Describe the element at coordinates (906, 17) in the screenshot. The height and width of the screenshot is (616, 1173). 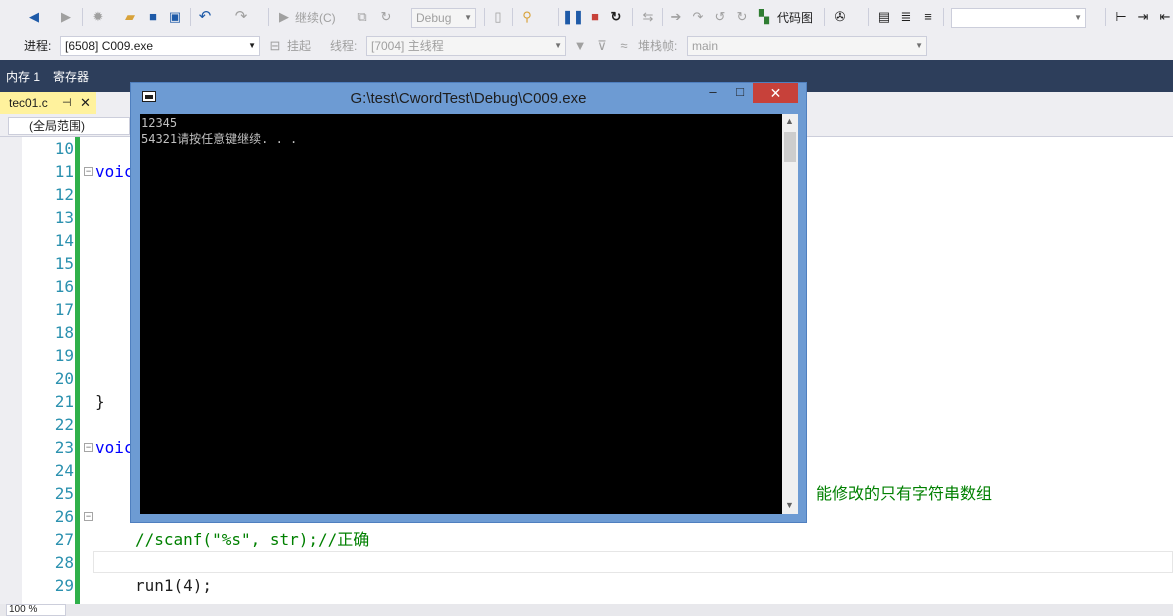
I see `comment-icon: ≣` at that location.